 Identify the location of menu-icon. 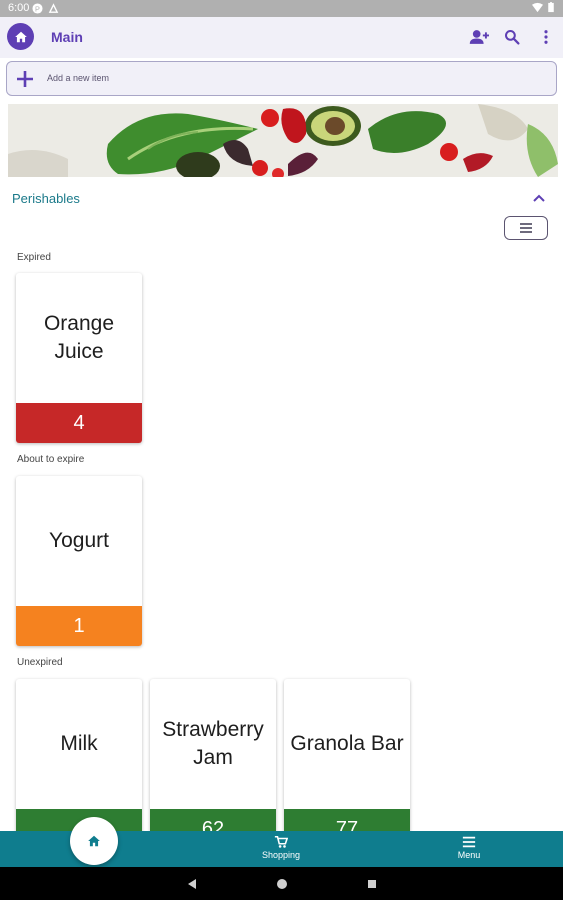
(469, 842).